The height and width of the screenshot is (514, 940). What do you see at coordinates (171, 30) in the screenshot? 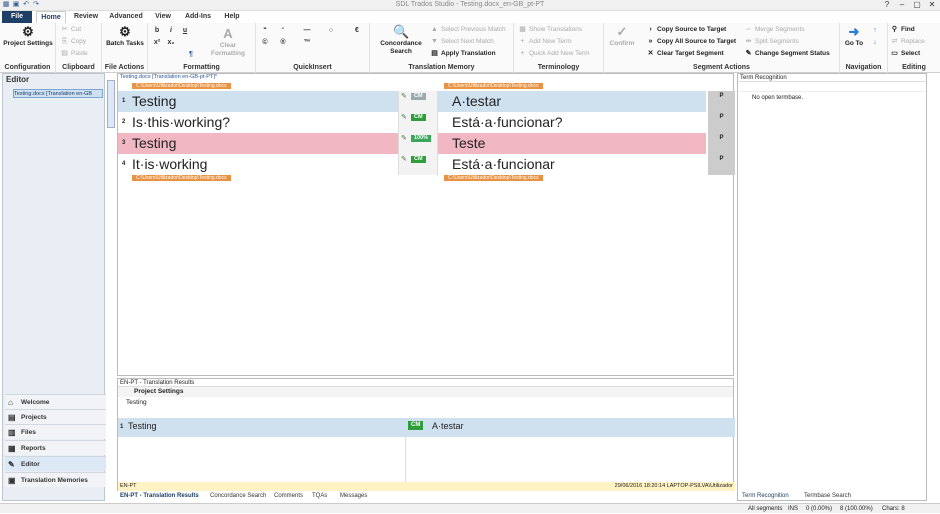
I see `italic-button: i` at bounding box center [171, 30].